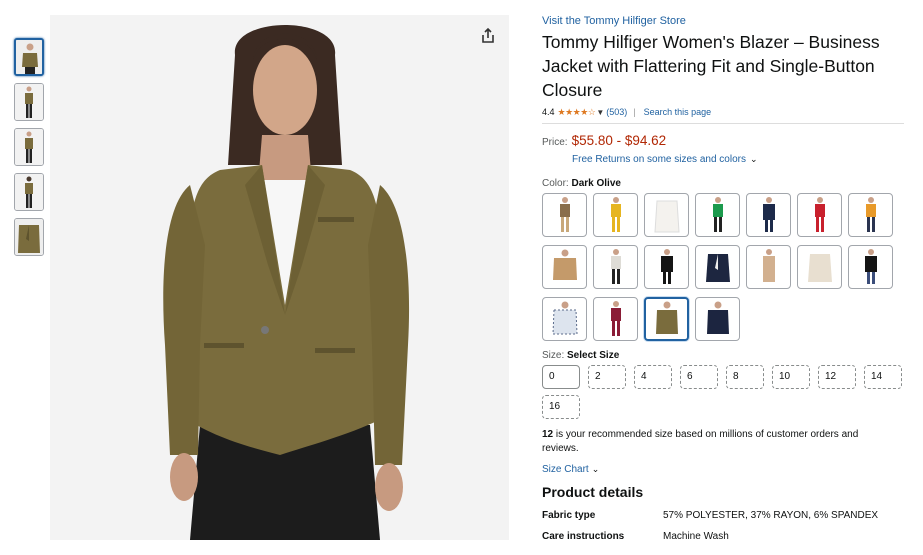 This screenshot has width=923, height=555. I want to click on thumbnail-strip, so click(29, 150).